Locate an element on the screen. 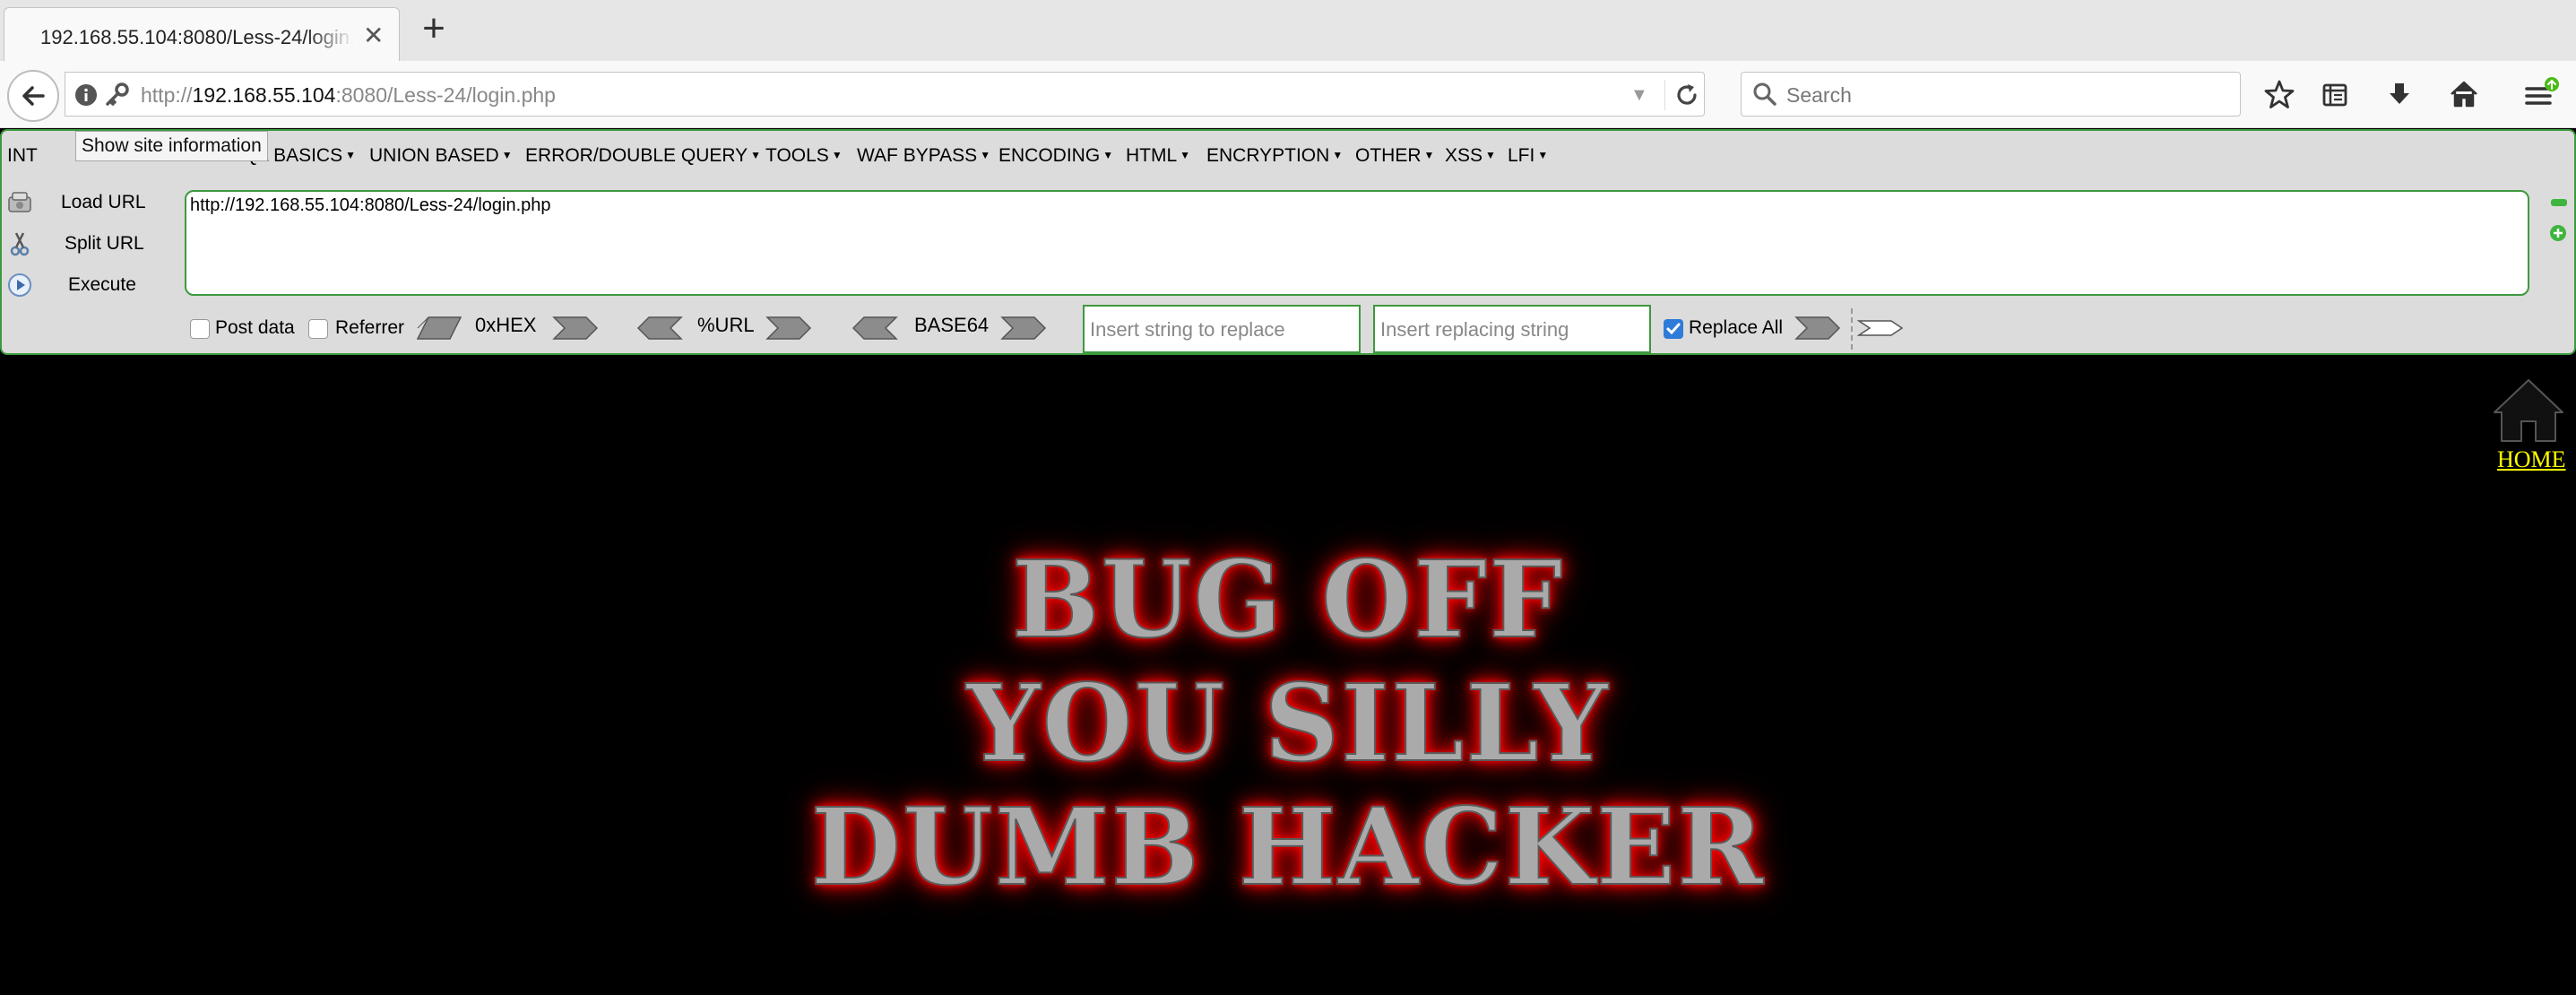  menu-lfi: LFI ▼ is located at coordinates (1528, 156).